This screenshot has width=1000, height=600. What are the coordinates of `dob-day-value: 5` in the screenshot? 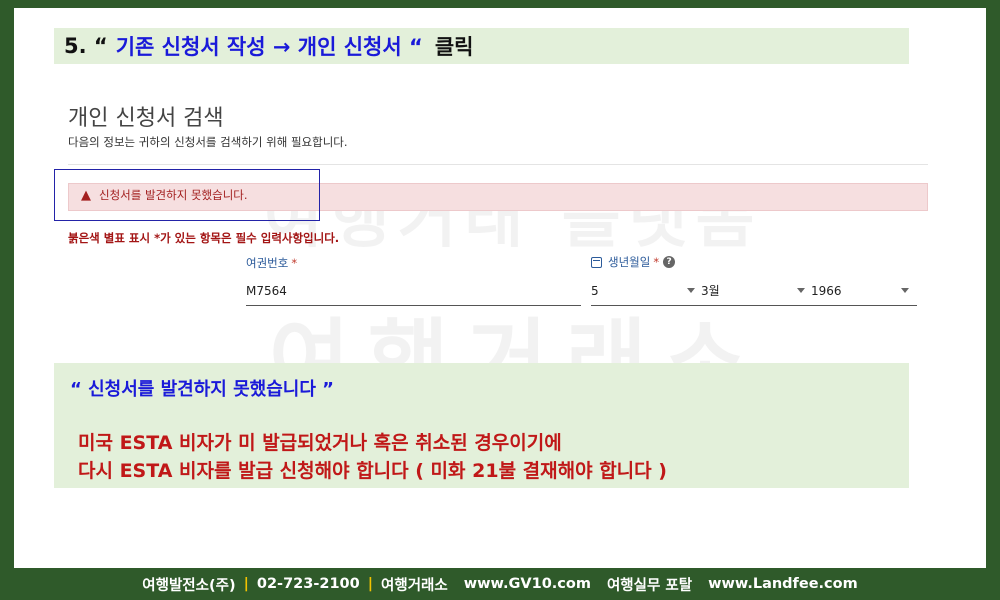 It's located at (595, 290).